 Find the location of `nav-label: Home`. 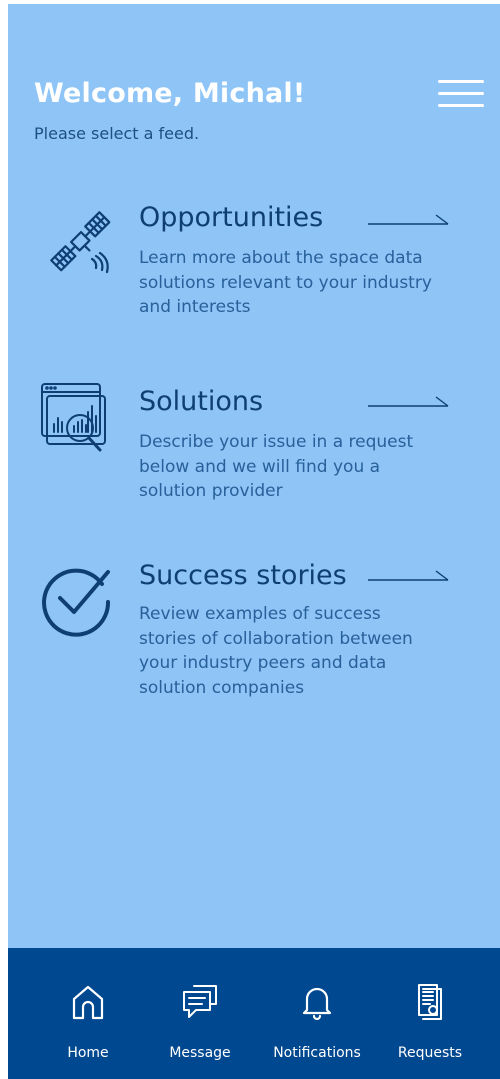

nav-label: Home is located at coordinates (88, 1053).